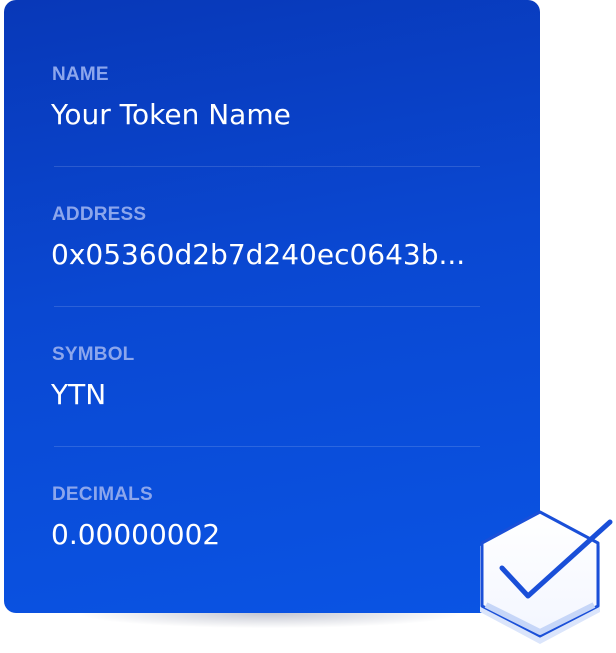 This screenshot has height=653, width=616. I want to click on token-decimals-label: DECIMALS, so click(102, 494).